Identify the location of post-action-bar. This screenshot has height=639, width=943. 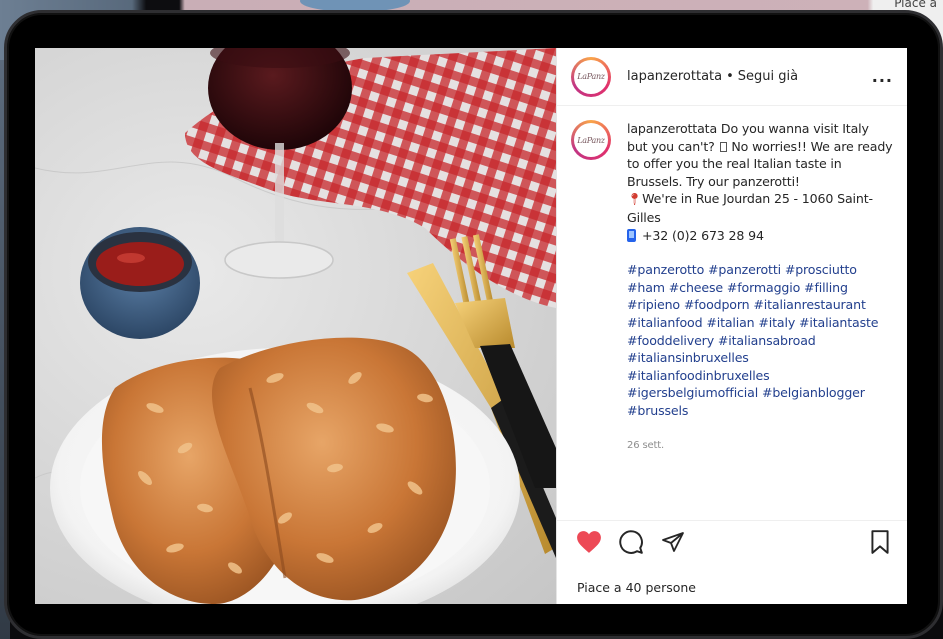
(732, 541).